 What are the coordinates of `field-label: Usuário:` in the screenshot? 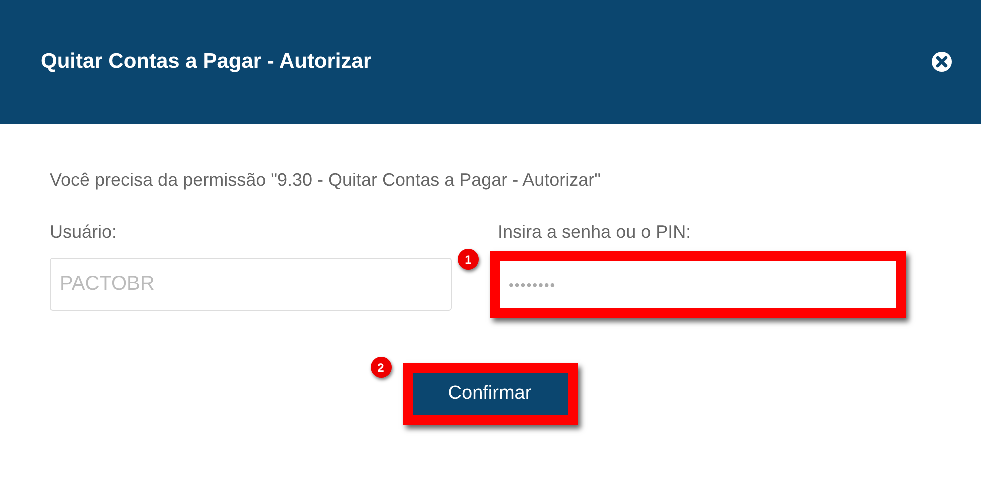 It's located at (84, 232).